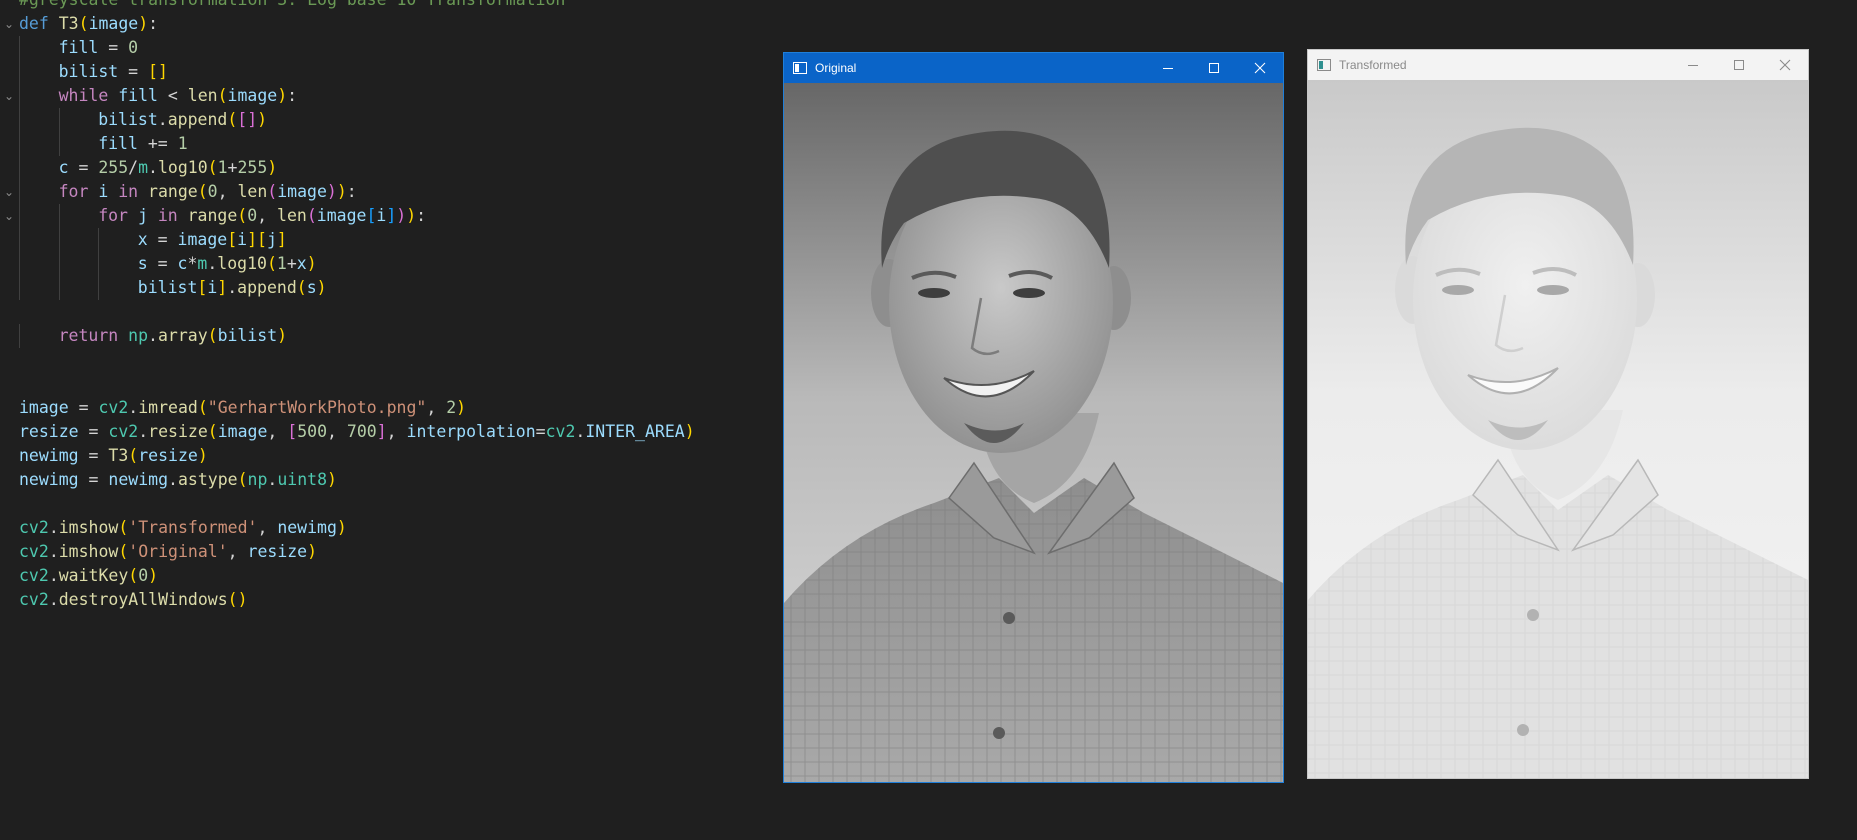 Image resolution: width=1857 pixels, height=840 pixels. What do you see at coordinates (88, 527) in the screenshot?
I see `code-token: imshow` at bounding box center [88, 527].